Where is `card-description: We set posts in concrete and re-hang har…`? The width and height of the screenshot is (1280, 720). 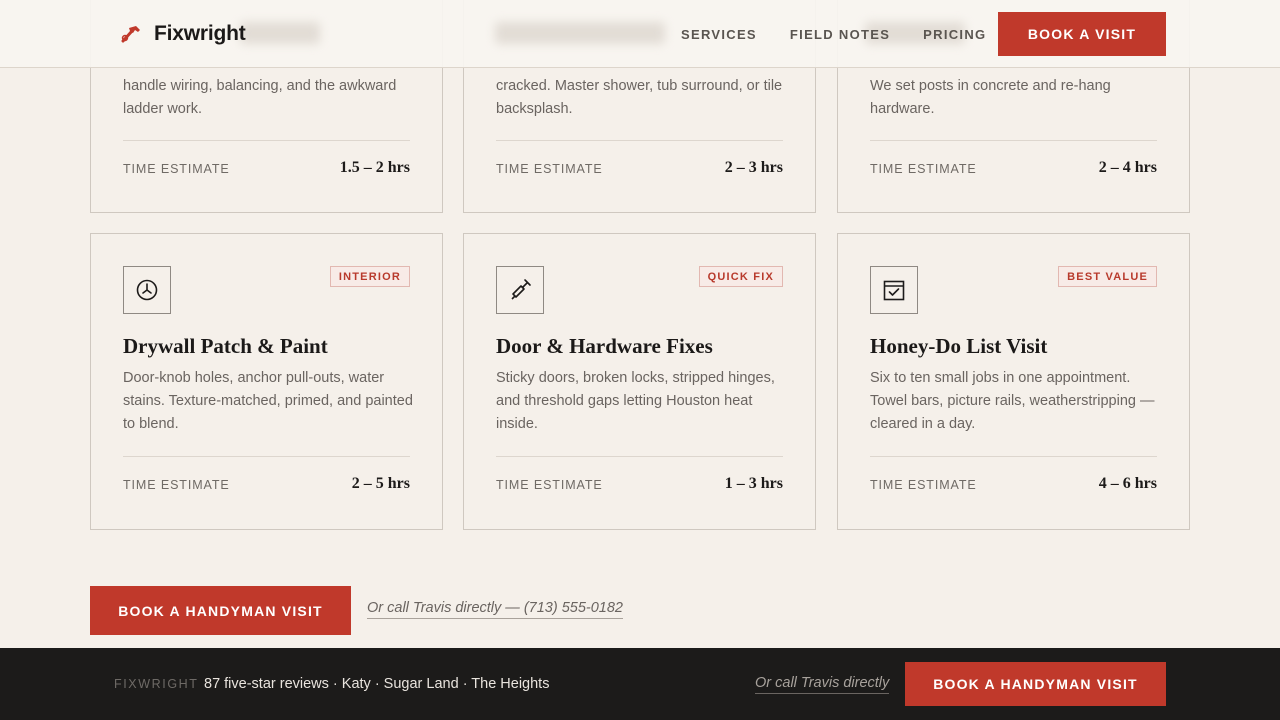 card-description: We set posts in concrete and re-hang har… is located at coordinates (990, 97).